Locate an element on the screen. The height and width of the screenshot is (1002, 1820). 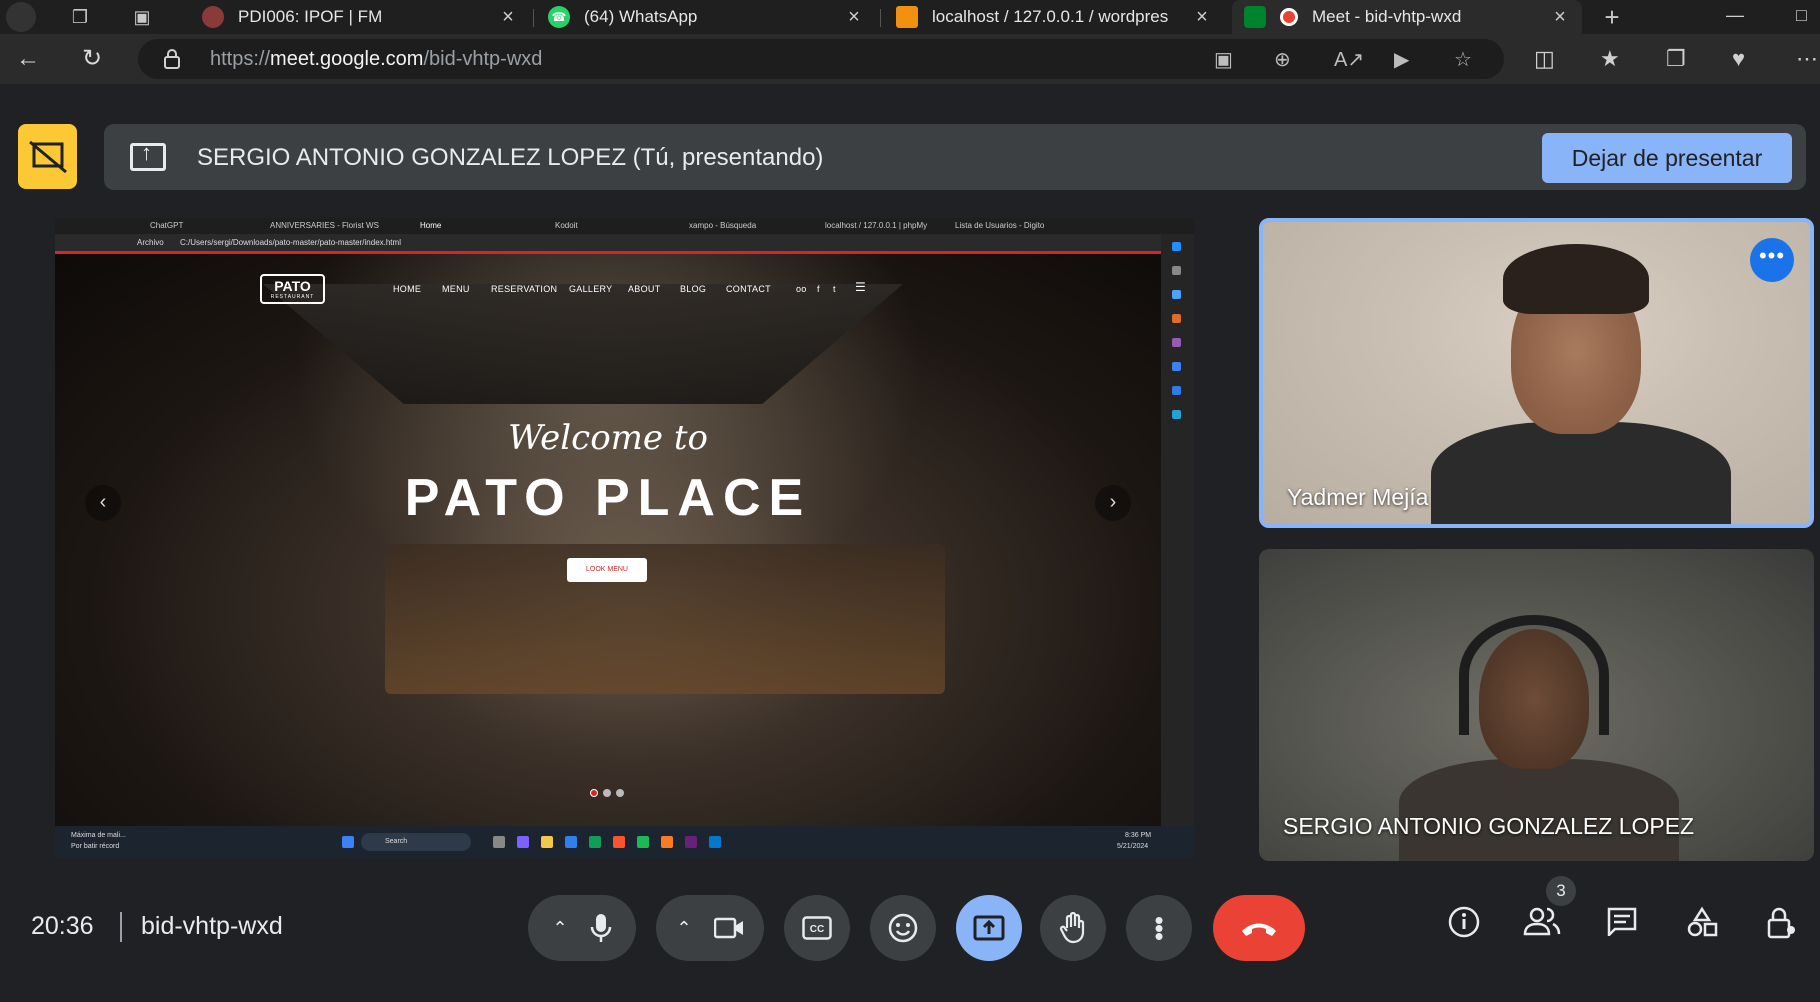
hand-icon is located at coordinates (1073, 928).